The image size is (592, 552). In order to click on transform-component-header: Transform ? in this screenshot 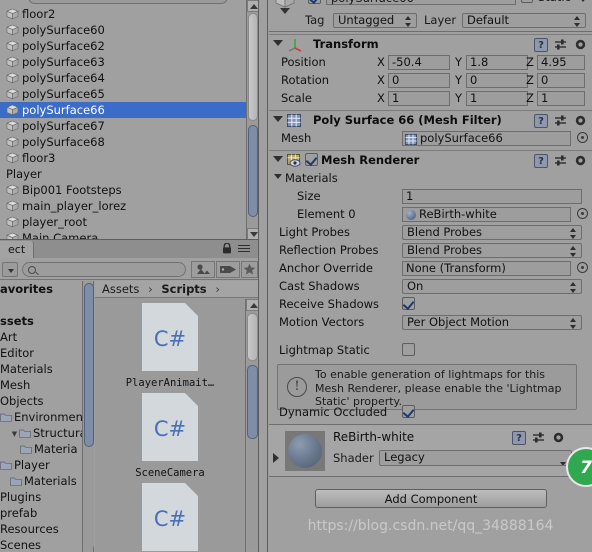, I will do `click(430, 43)`.